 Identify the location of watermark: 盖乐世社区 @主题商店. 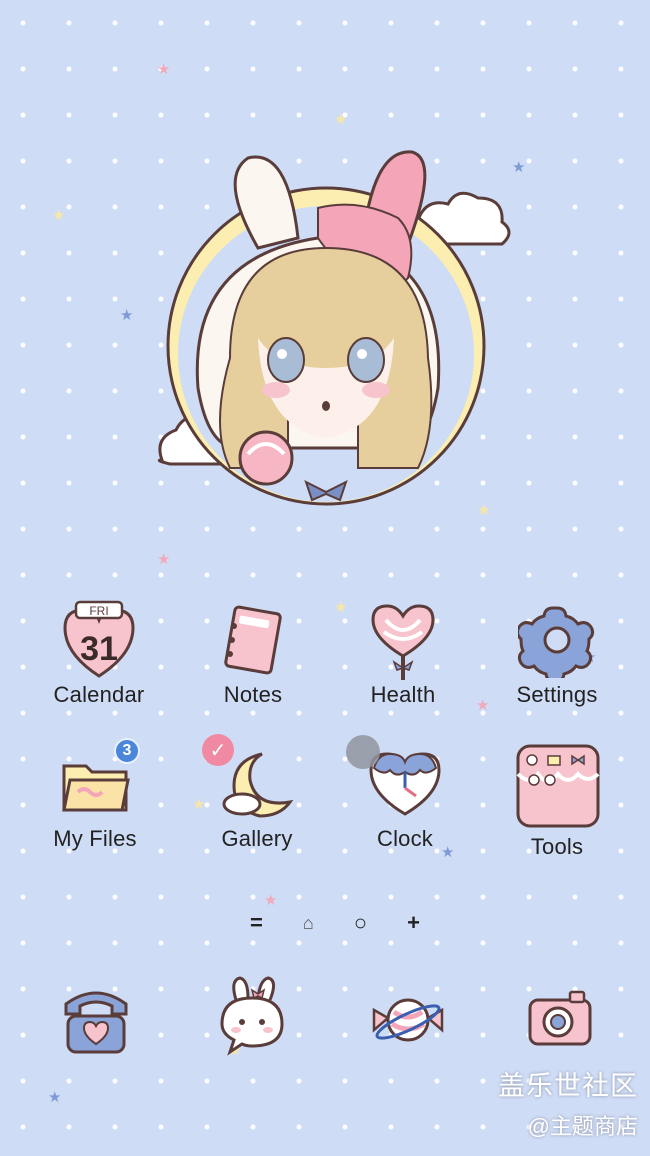
(568, 1102).